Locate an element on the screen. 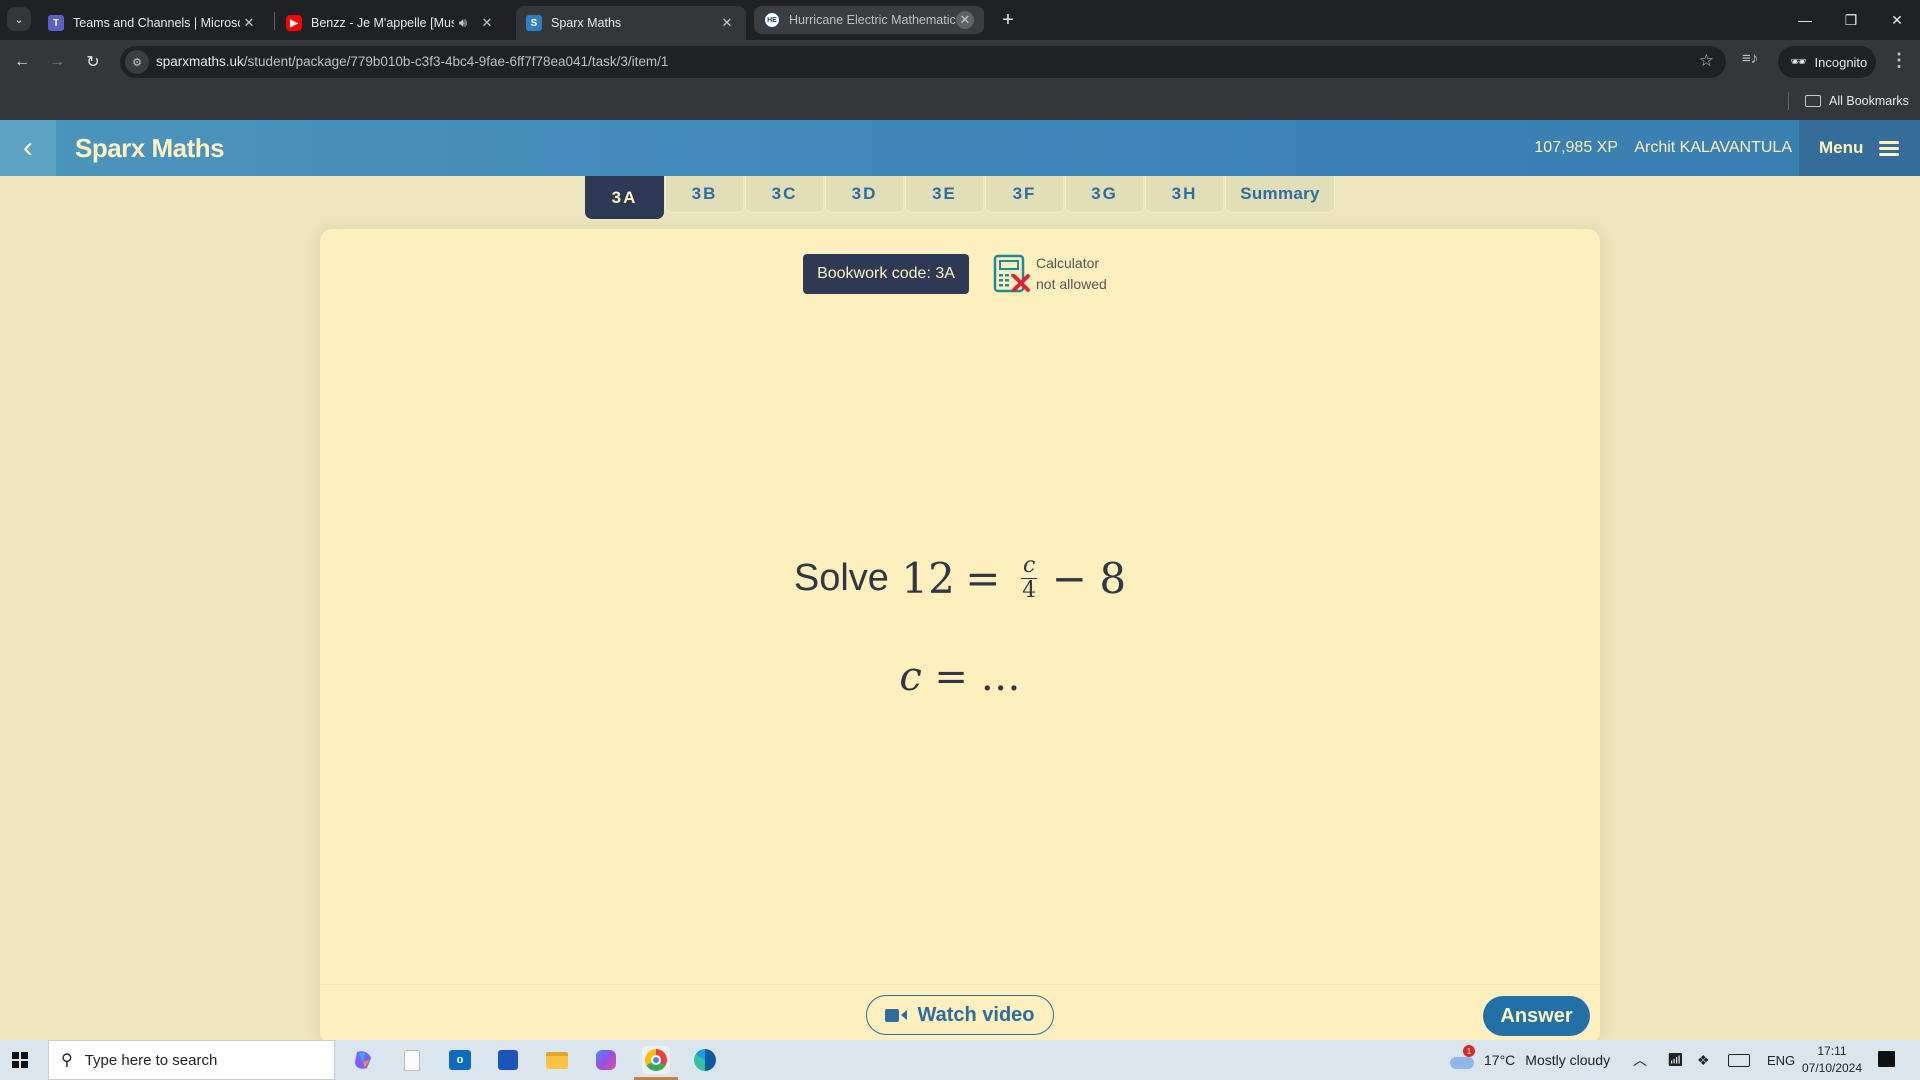  answer-button: Answer is located at coordinates (1536, 1016).